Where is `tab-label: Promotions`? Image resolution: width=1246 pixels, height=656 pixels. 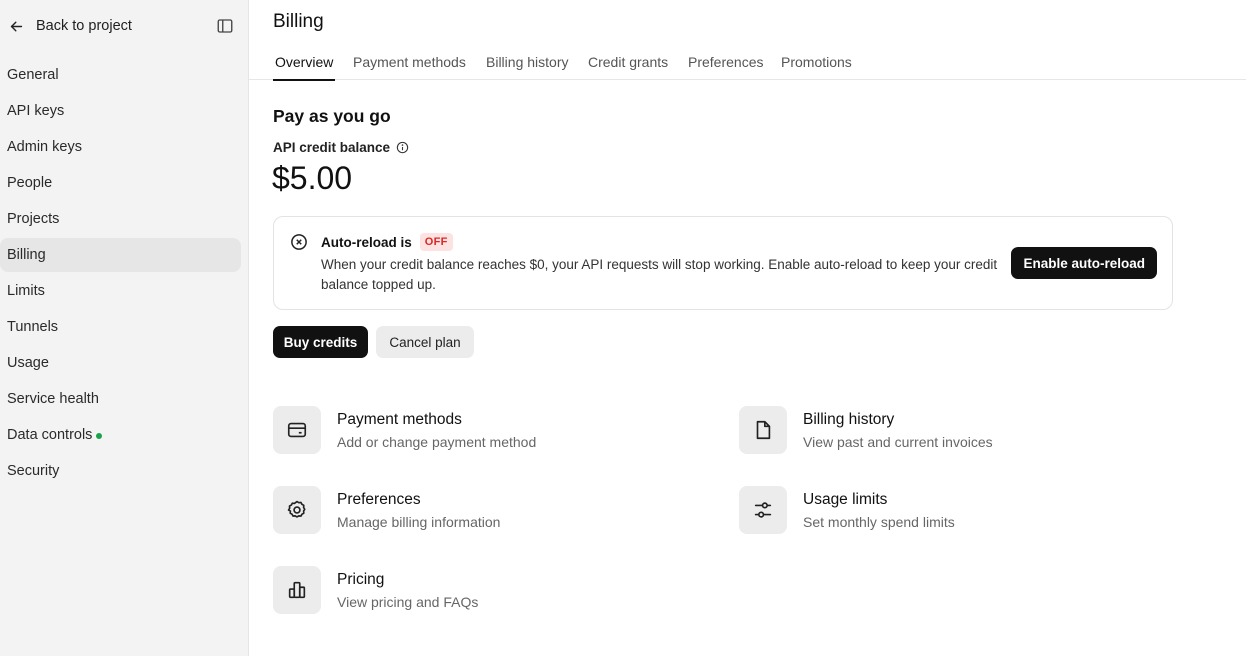 tab-label: Promotions is located at coordinates (816, 62).